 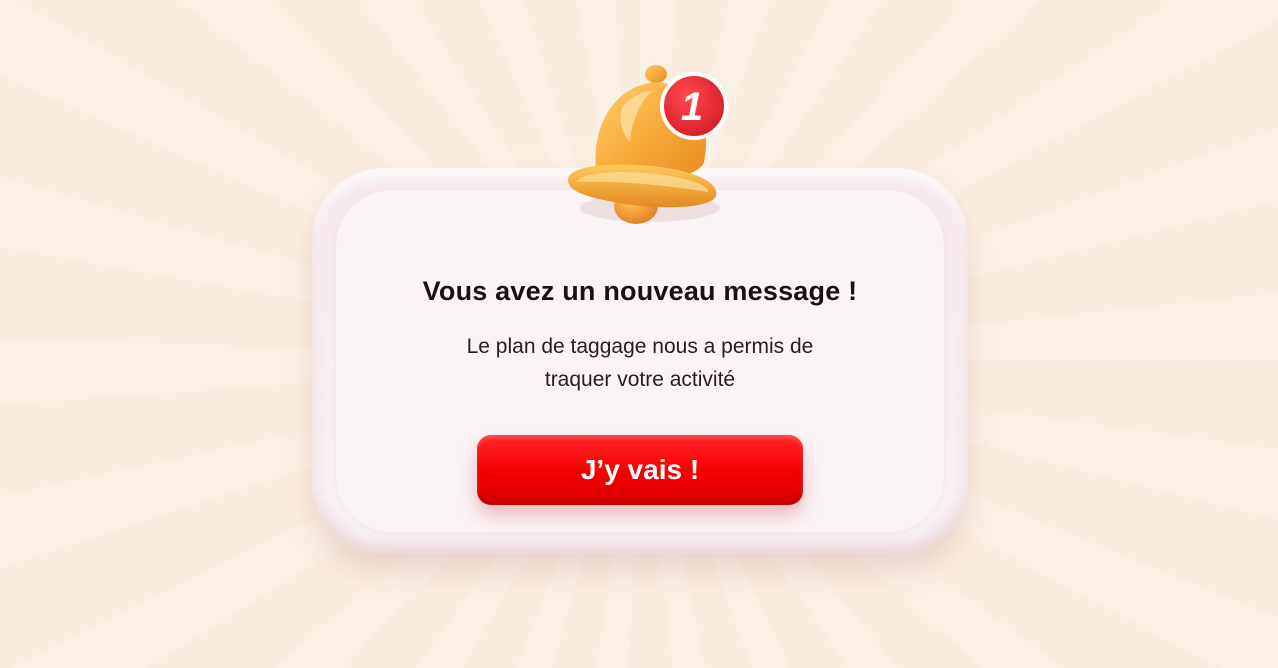 I want to click on notification-badge-count: 1, so click(x=692, y=107).